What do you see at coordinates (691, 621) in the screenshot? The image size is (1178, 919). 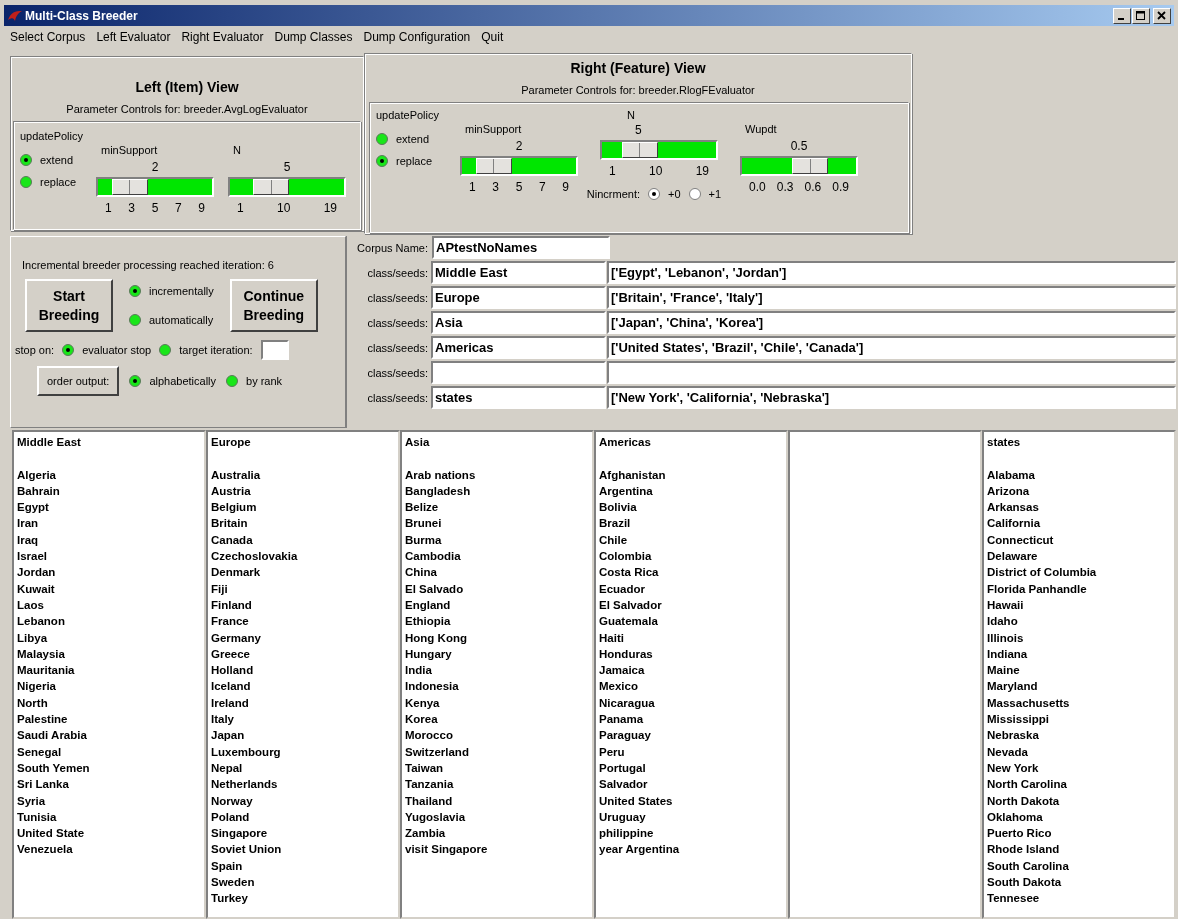 I see `list-item: Guatemala` at bounding box center [691, 621].